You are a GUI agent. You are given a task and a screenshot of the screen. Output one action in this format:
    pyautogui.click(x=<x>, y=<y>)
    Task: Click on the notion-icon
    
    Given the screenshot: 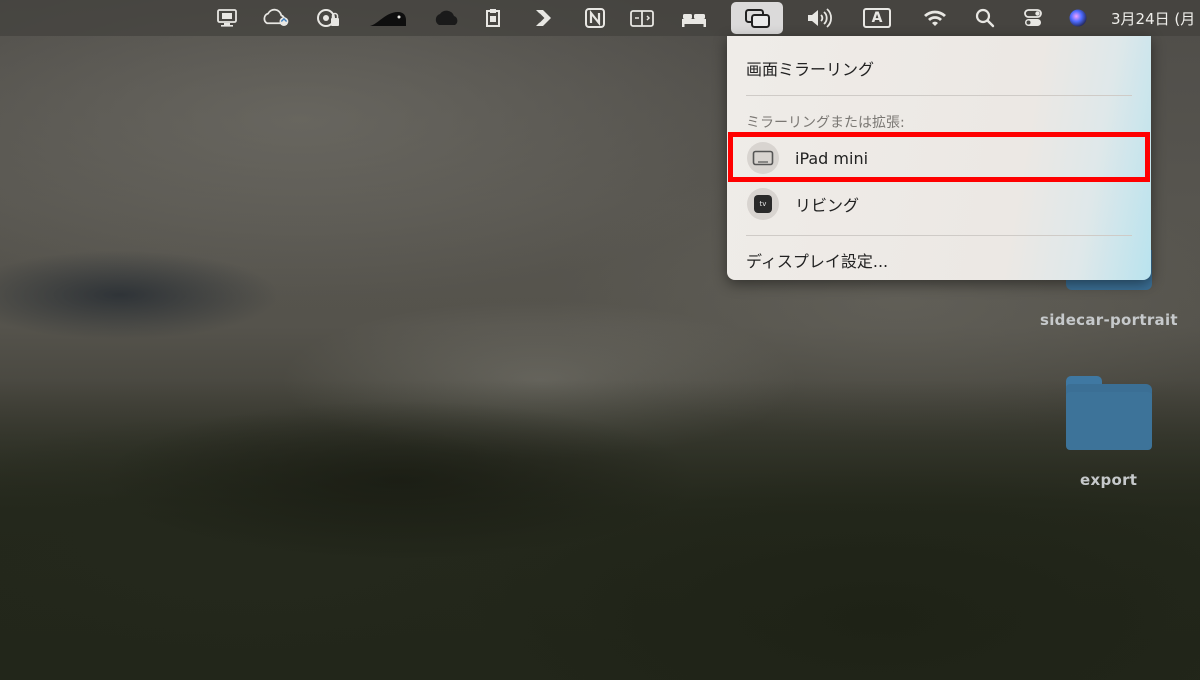 What is the action you would take?
    pyautogui.click(x=595, y=18)
    